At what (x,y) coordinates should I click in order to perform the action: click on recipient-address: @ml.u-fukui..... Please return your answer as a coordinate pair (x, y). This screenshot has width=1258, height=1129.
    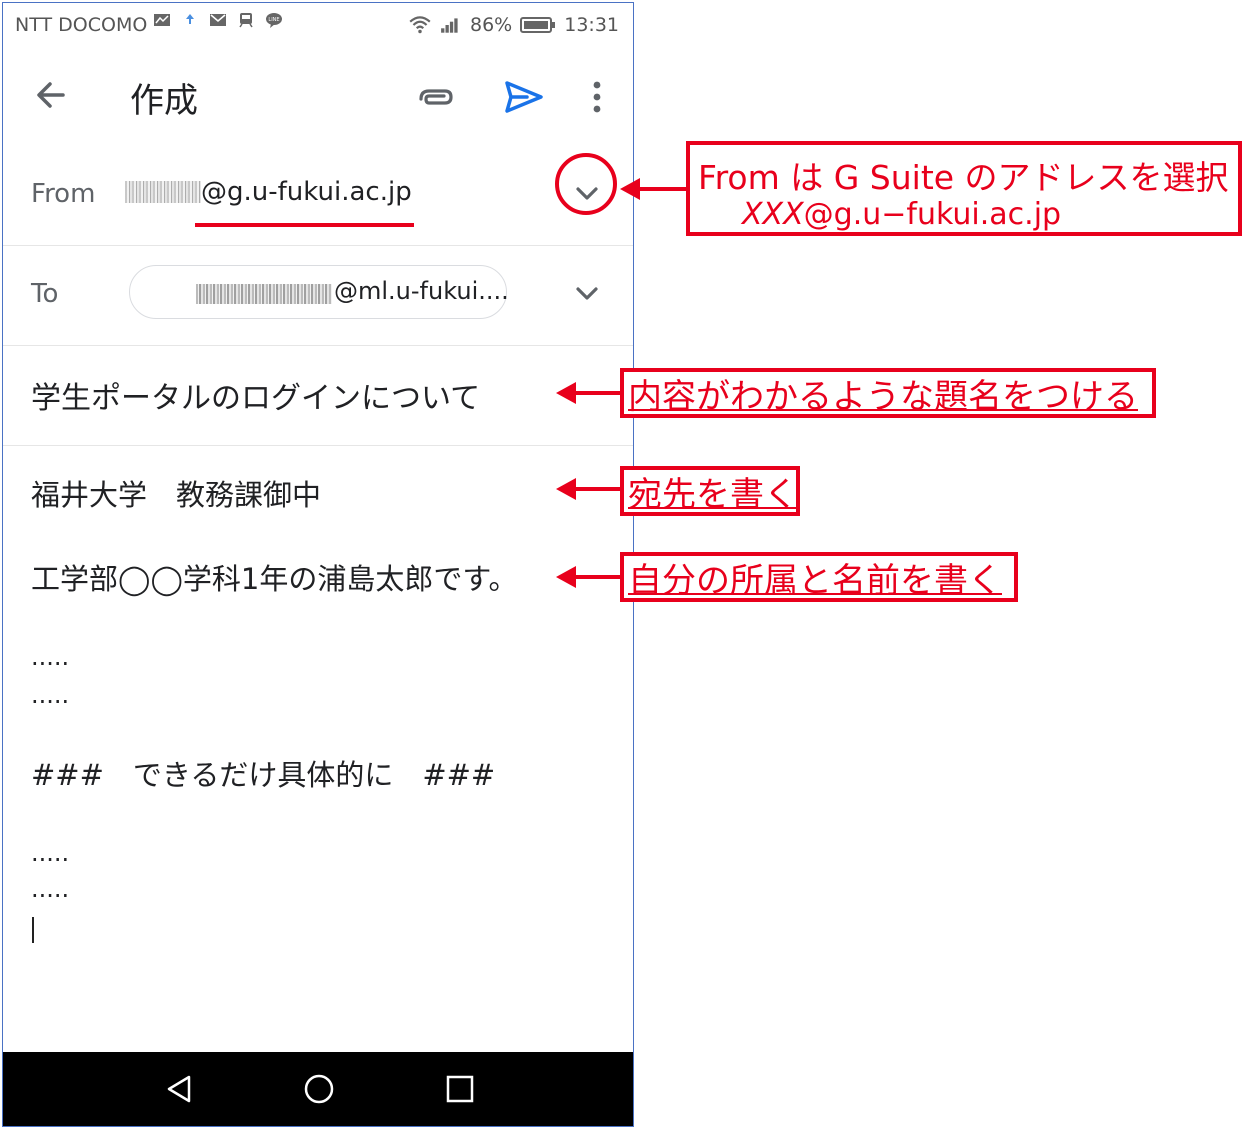
    Looking at the image, I should click on (421, 291).